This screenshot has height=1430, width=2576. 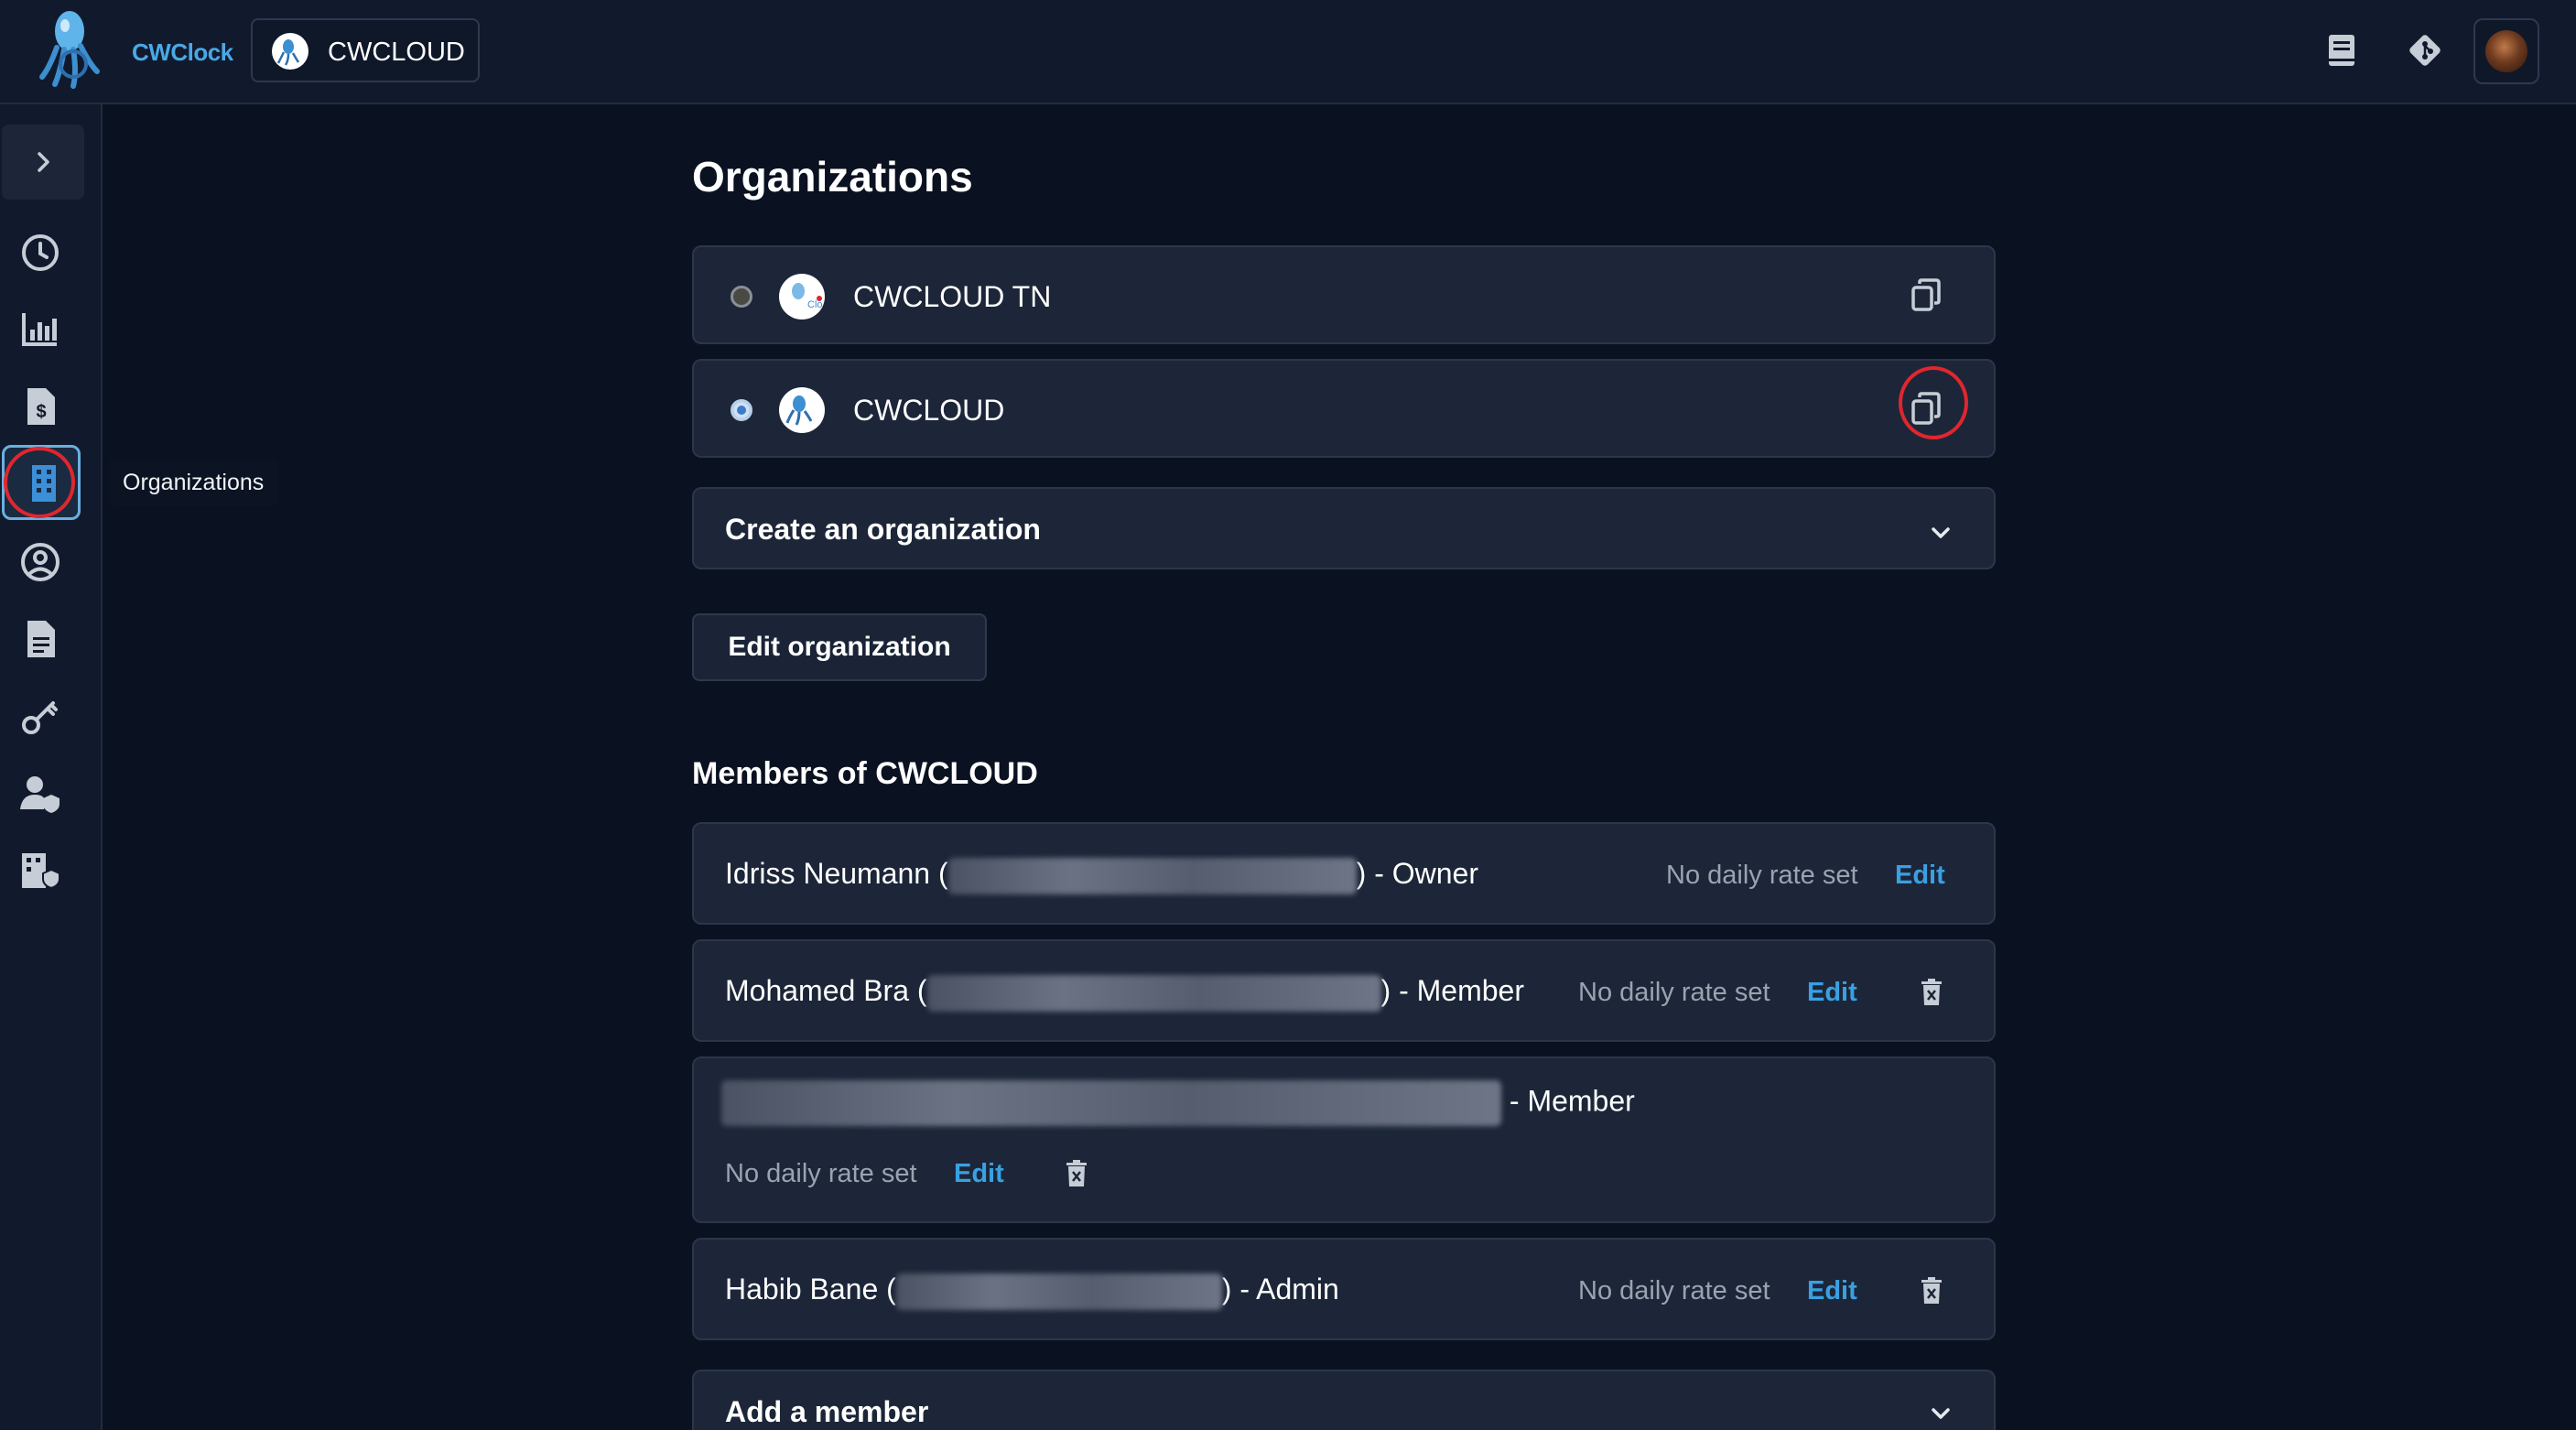 What do you see at coordinates (742, 410) in the screenshot?
I see `org-radio-selected` at bounding box center [742, 410].